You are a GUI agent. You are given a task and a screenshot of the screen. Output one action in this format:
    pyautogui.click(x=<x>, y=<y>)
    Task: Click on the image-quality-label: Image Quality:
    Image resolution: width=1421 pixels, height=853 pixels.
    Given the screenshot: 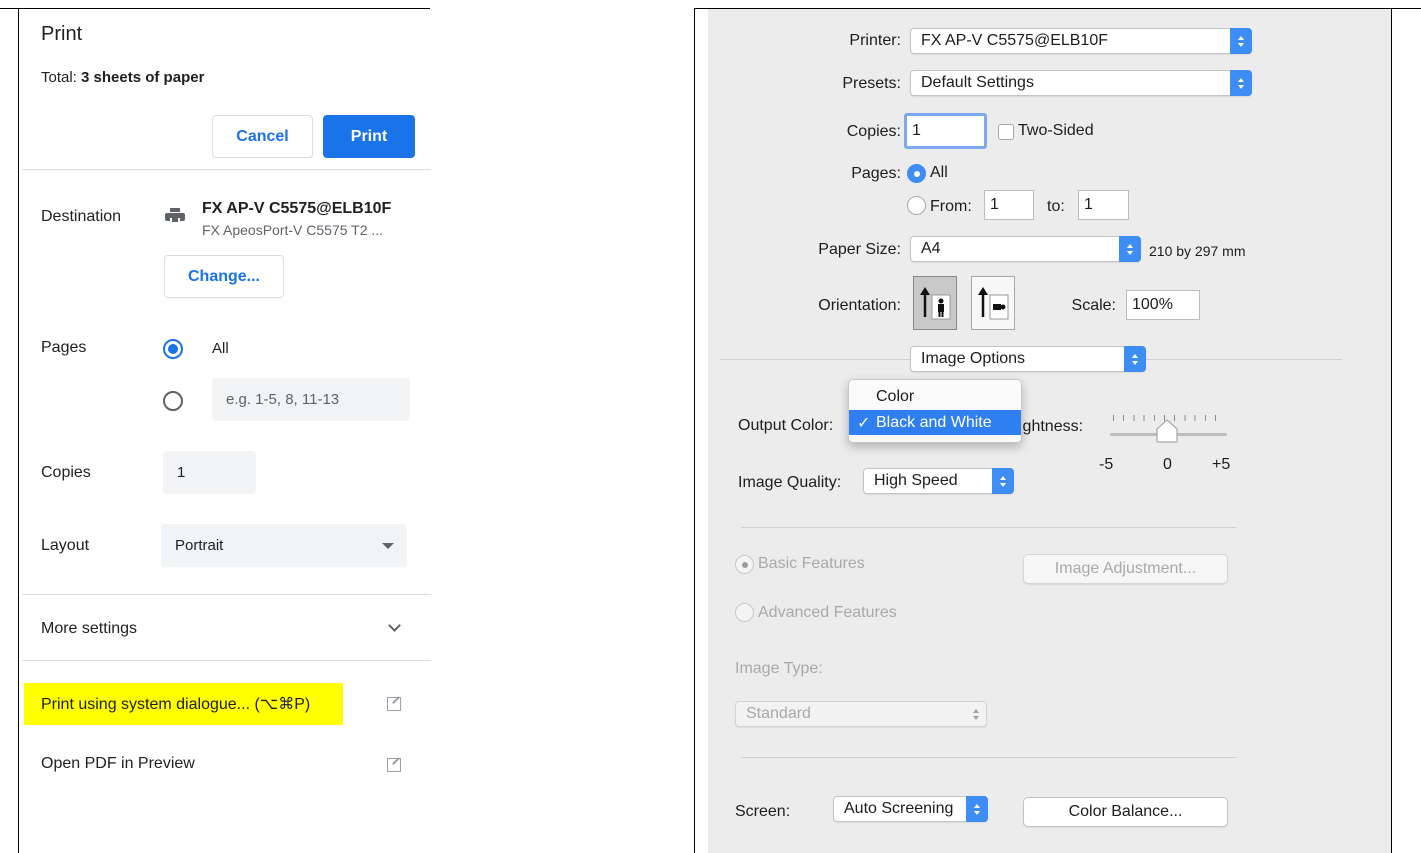 What is the action you would take?
    pyautogui.click(x=790, y=482)
    